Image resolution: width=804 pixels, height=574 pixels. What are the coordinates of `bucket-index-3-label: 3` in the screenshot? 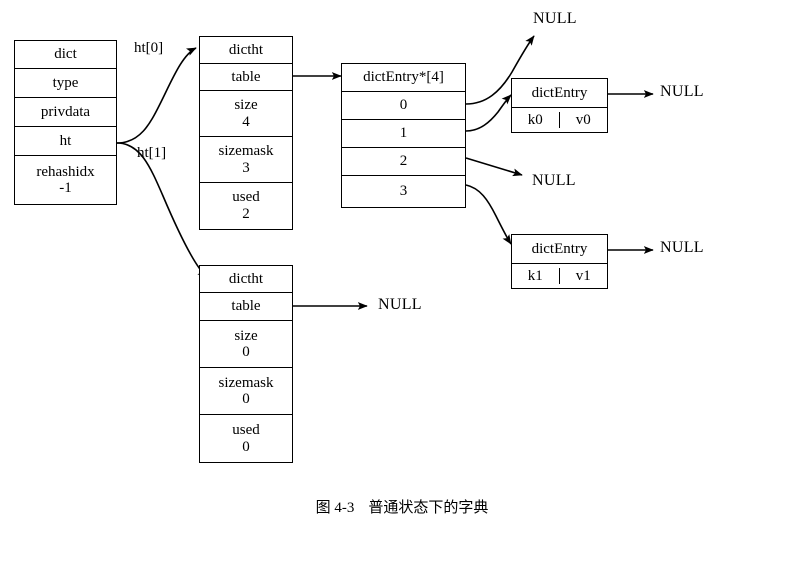 It's located at (403, 190).